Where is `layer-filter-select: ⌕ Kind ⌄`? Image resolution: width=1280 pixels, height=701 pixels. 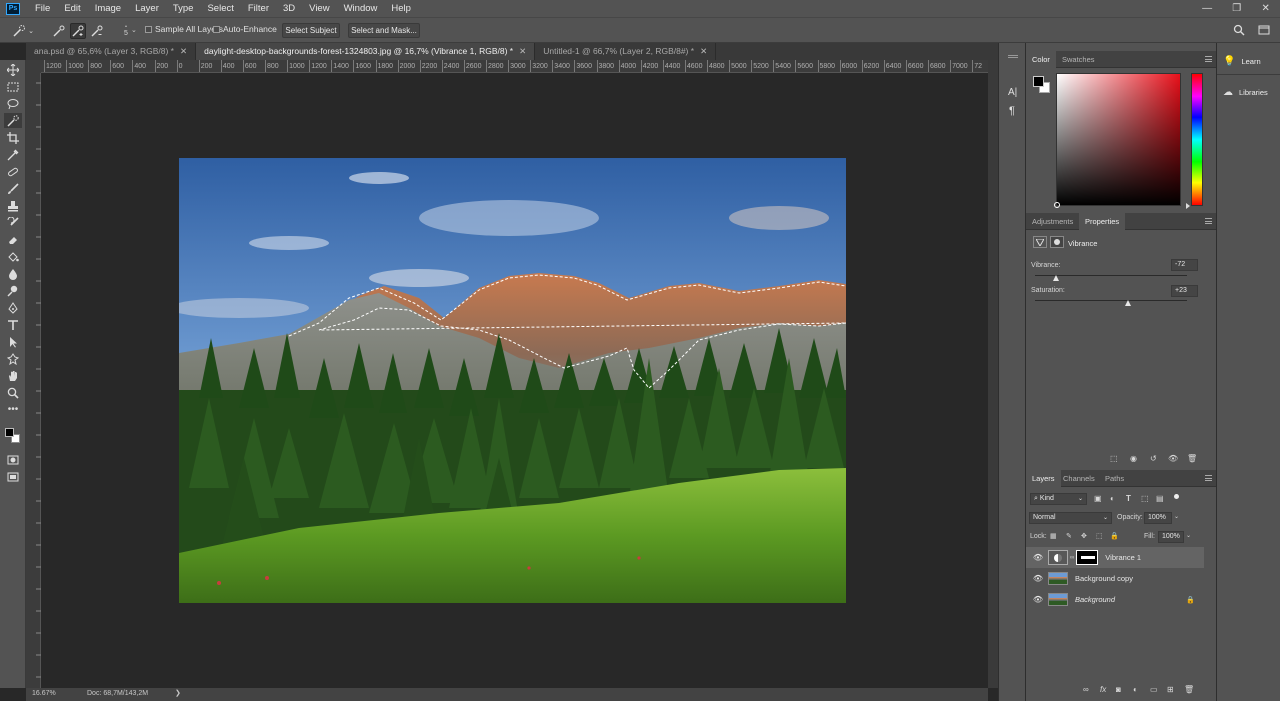
layer-filter-select: ⌕ Kind ⌄ is located at coordinates (1058, 499).